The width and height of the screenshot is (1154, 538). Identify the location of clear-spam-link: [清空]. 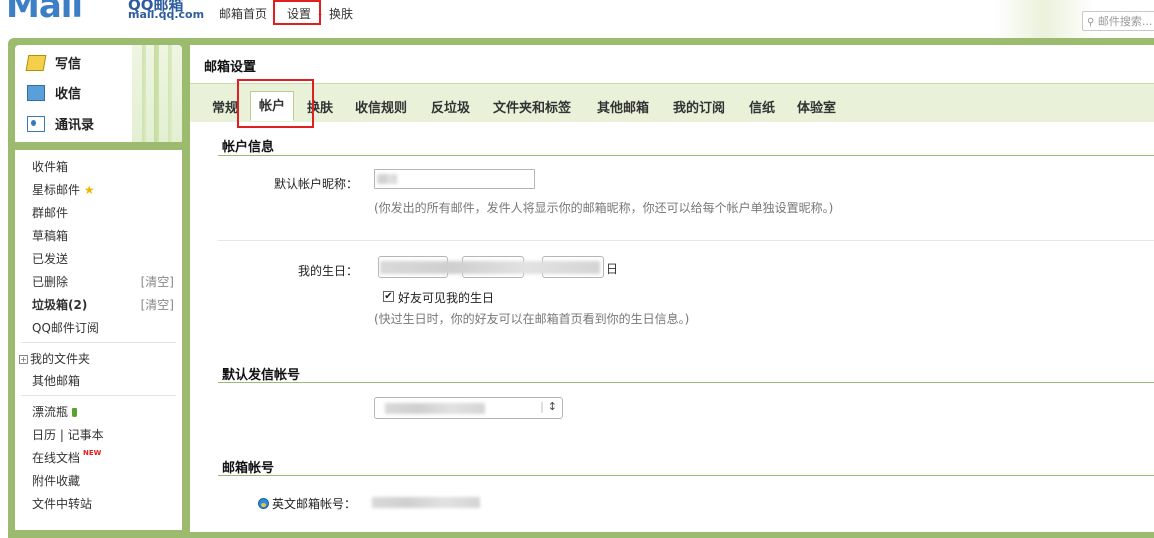
(157, 304).